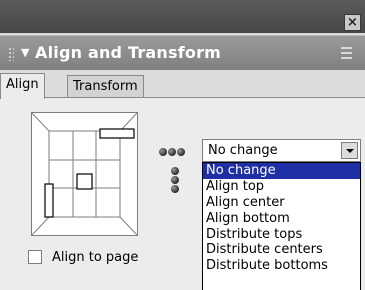 This screenshot has width=365, height=290. What do you see at coordinates (281, 219) in the screenshot?
I see `dropdown-option: Align bottom` at bounding box center [281, 219].